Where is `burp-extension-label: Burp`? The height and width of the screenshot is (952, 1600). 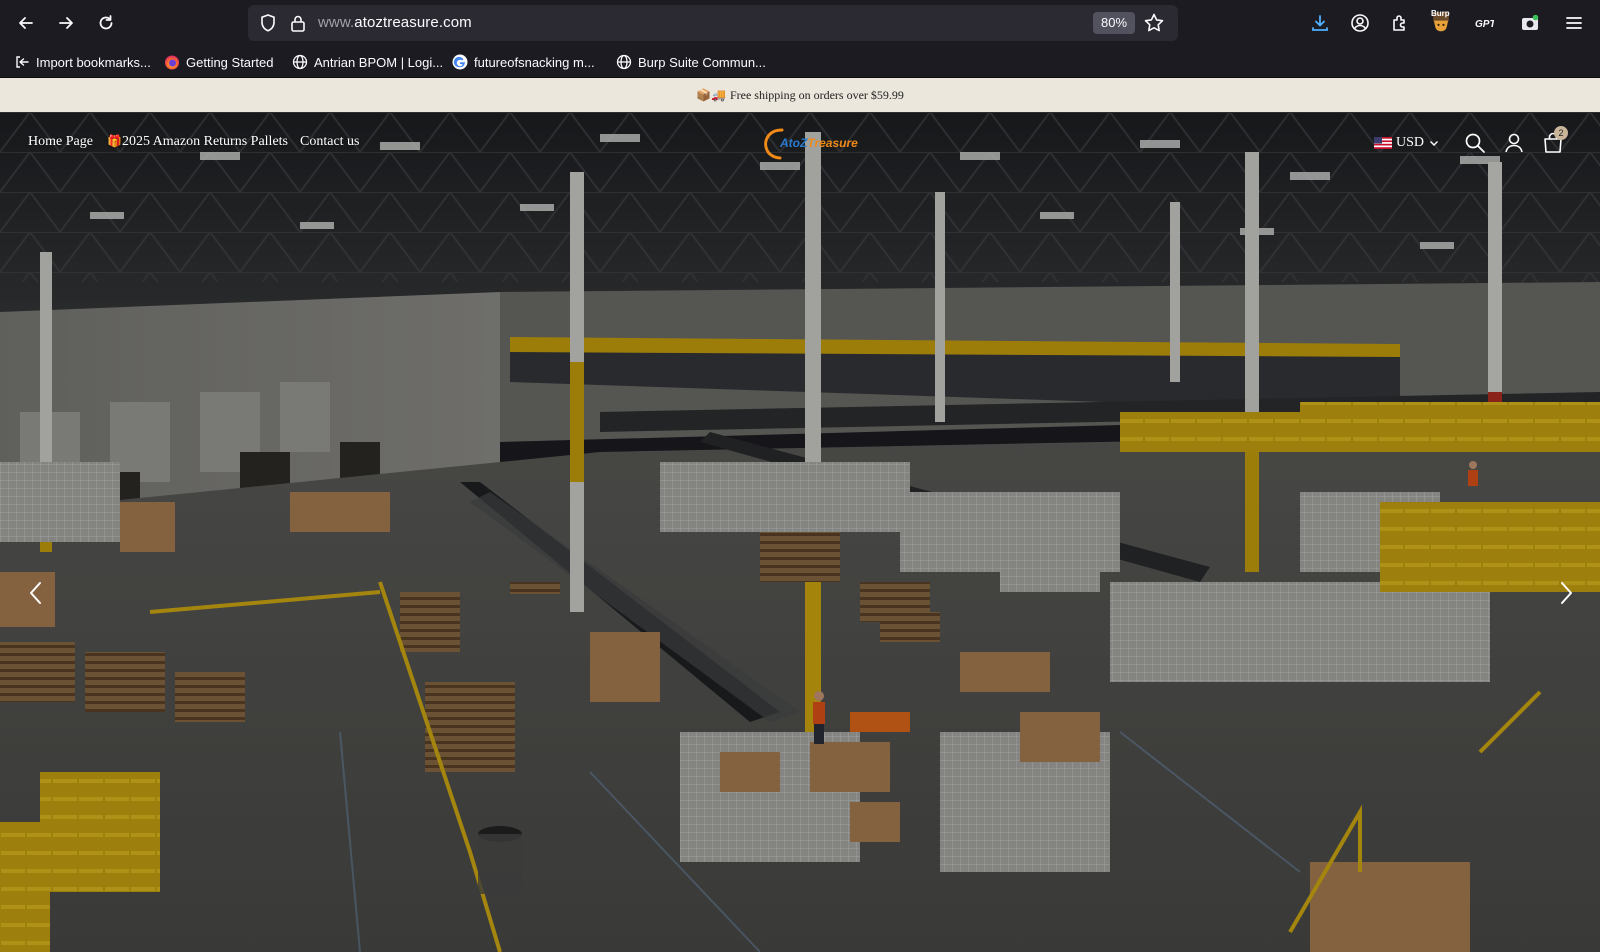 burp-extension-label: Burp is located at coordinates (1440, 13).